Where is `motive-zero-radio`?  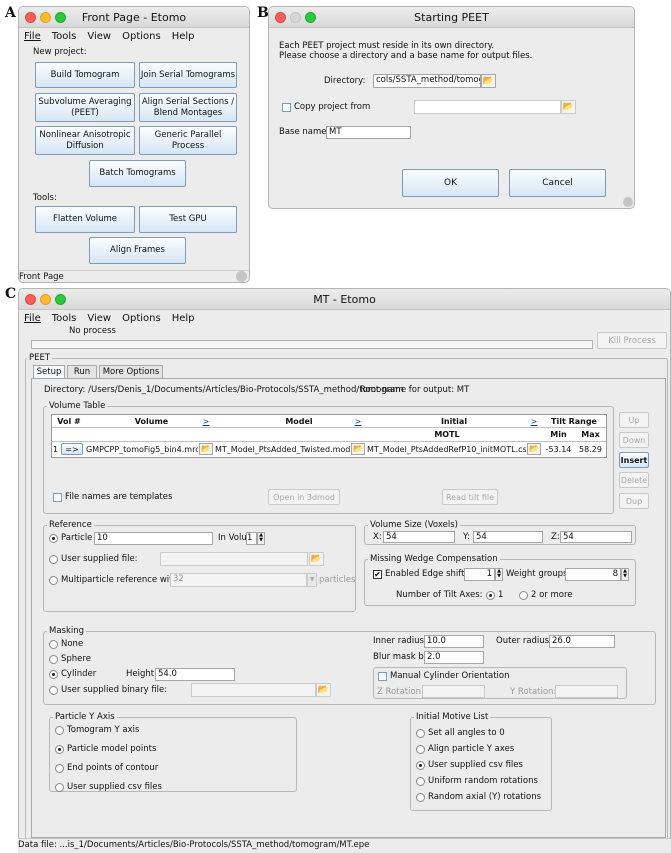
motive-zero-radio is located at coordinates (420, 733).